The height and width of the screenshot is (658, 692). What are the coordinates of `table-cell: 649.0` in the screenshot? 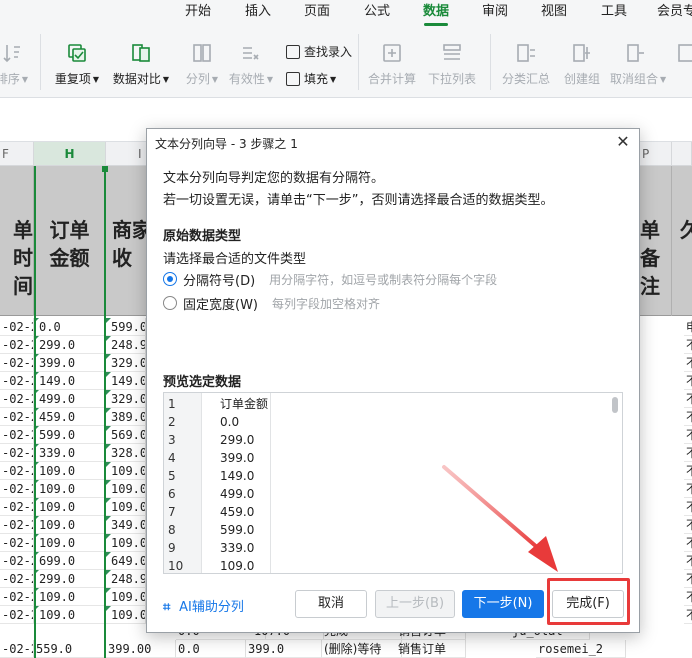 It's located at (126, 561).